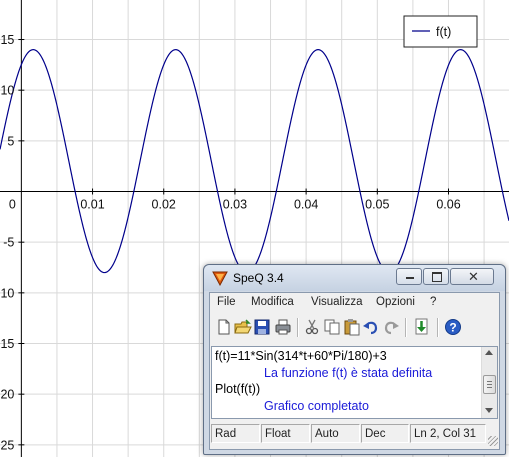 The height and width of the screenshot is (457, 509). Describe the element at coordinates (316, 406) in the screenshot. I see `editor-line-output: Grafico completato` at that location.